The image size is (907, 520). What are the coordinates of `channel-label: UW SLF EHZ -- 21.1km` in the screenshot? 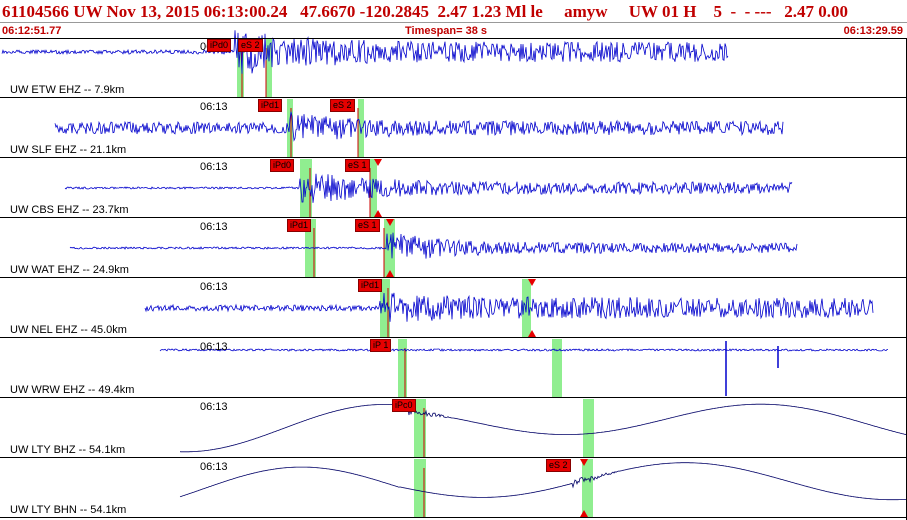 It's located at (68, 150).